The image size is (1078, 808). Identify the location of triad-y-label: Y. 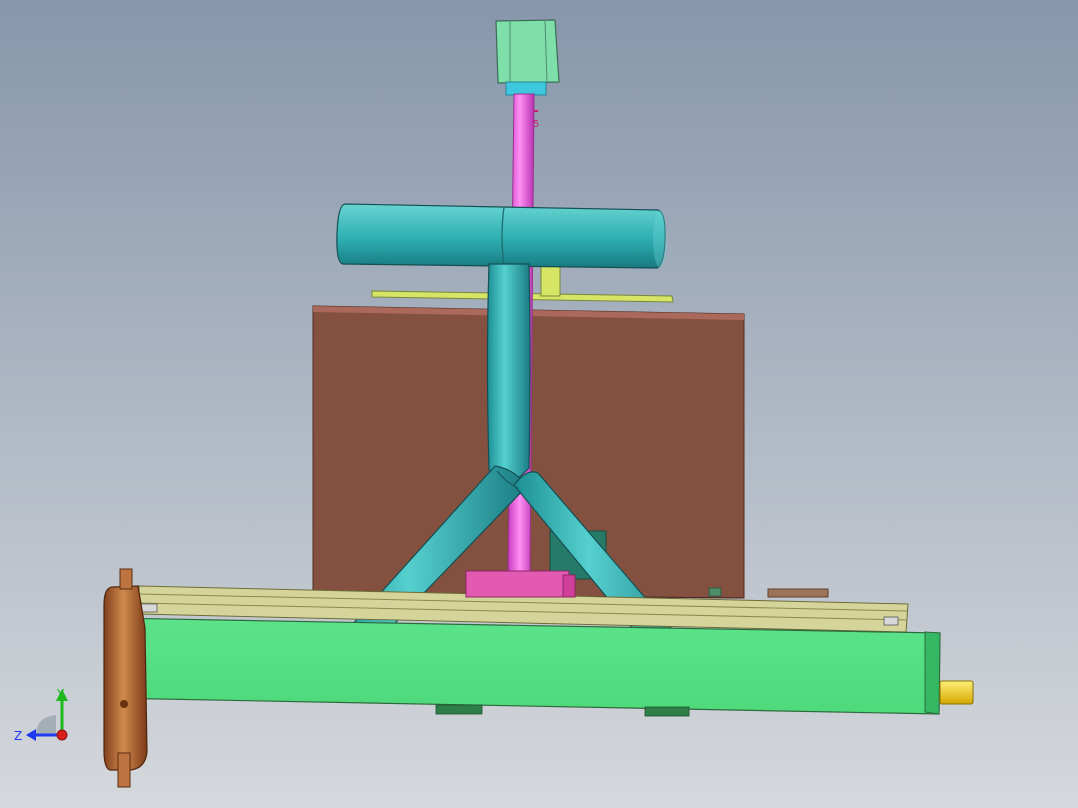
(60, 694).